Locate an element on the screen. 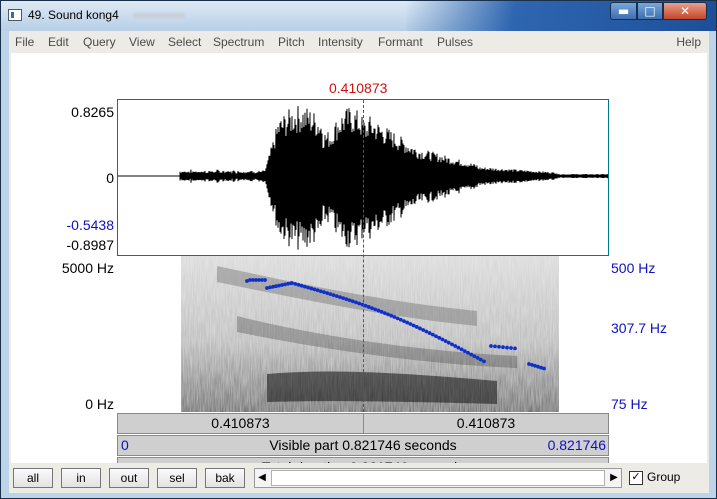 The height and width of the screenshot is (499, 717). zoom-selection-button: sel is located at coordinates (177, 478).